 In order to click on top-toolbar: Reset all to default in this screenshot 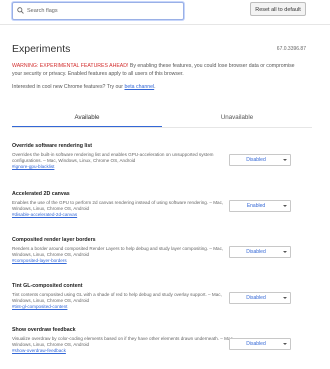, I will do `click(165, 12)`.